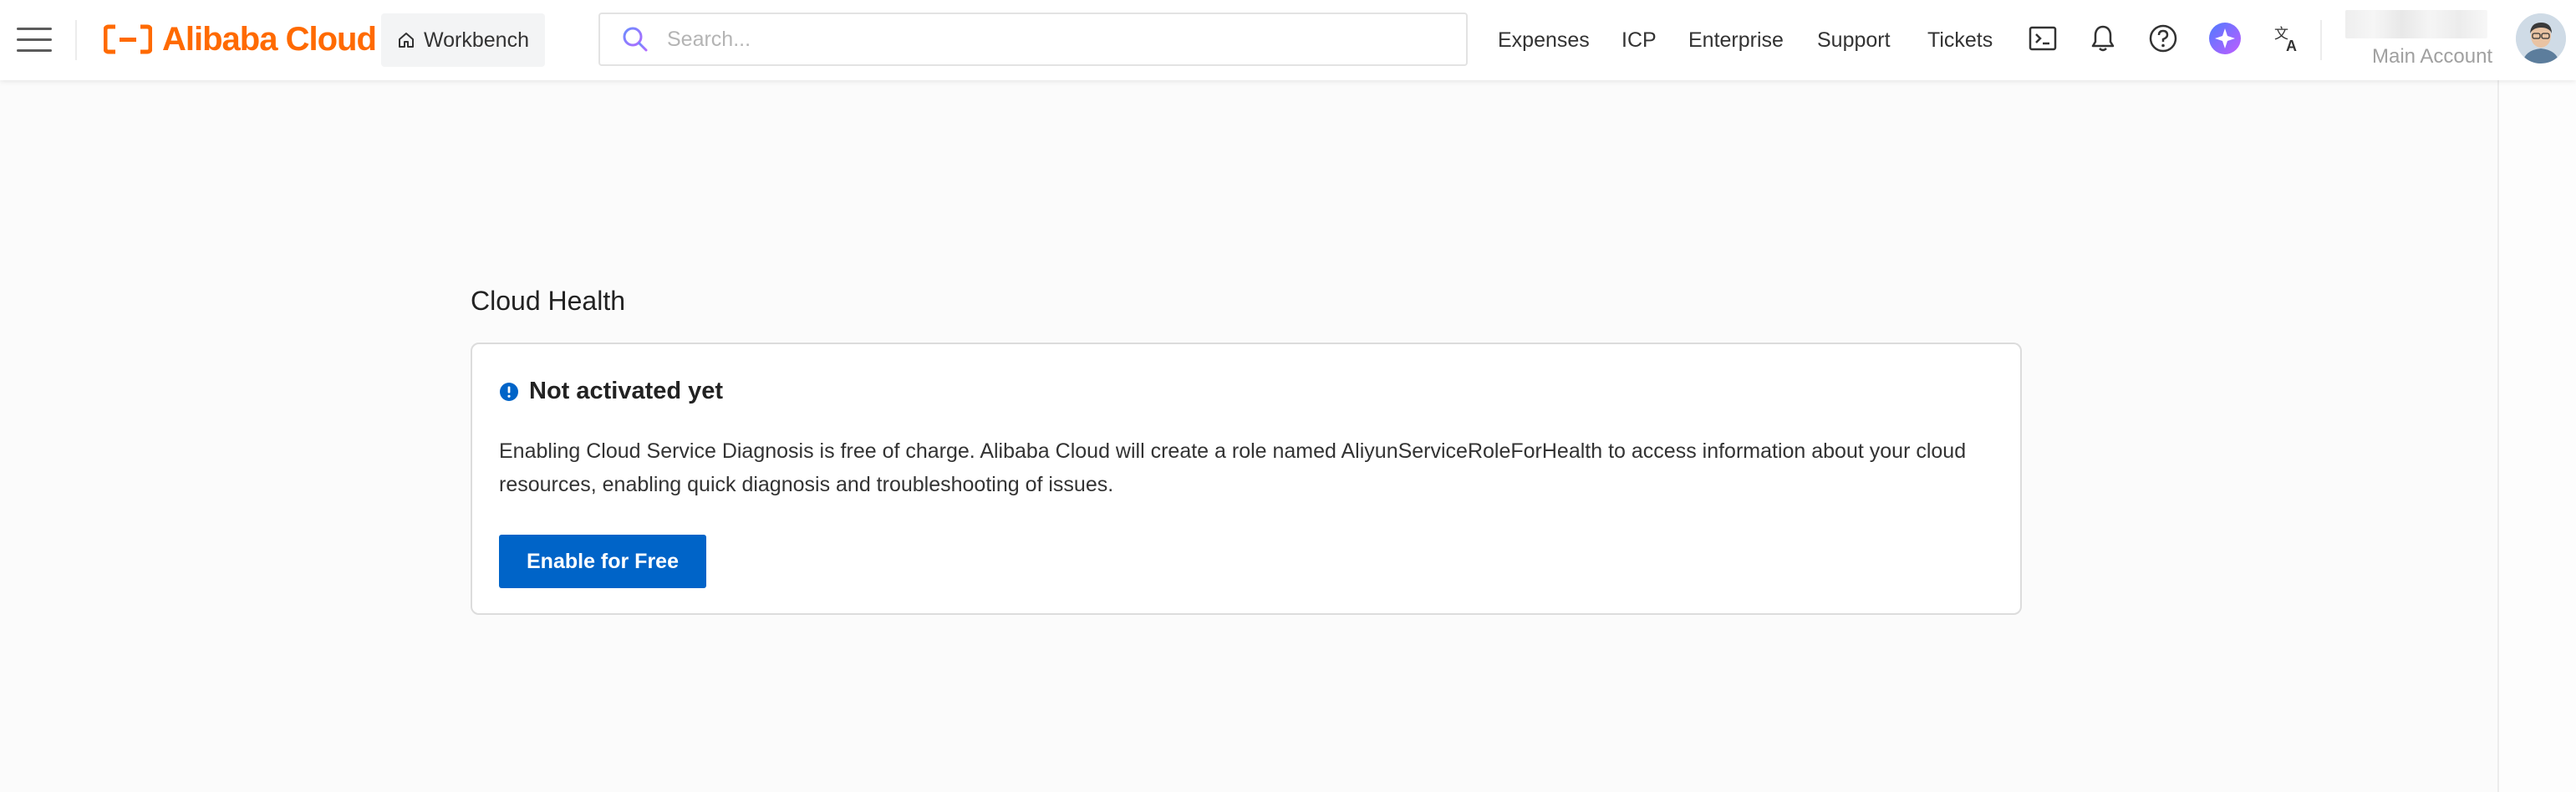 The image size is (2576, 792). I want to click on account-label: Main Account, so click(2432, 56).